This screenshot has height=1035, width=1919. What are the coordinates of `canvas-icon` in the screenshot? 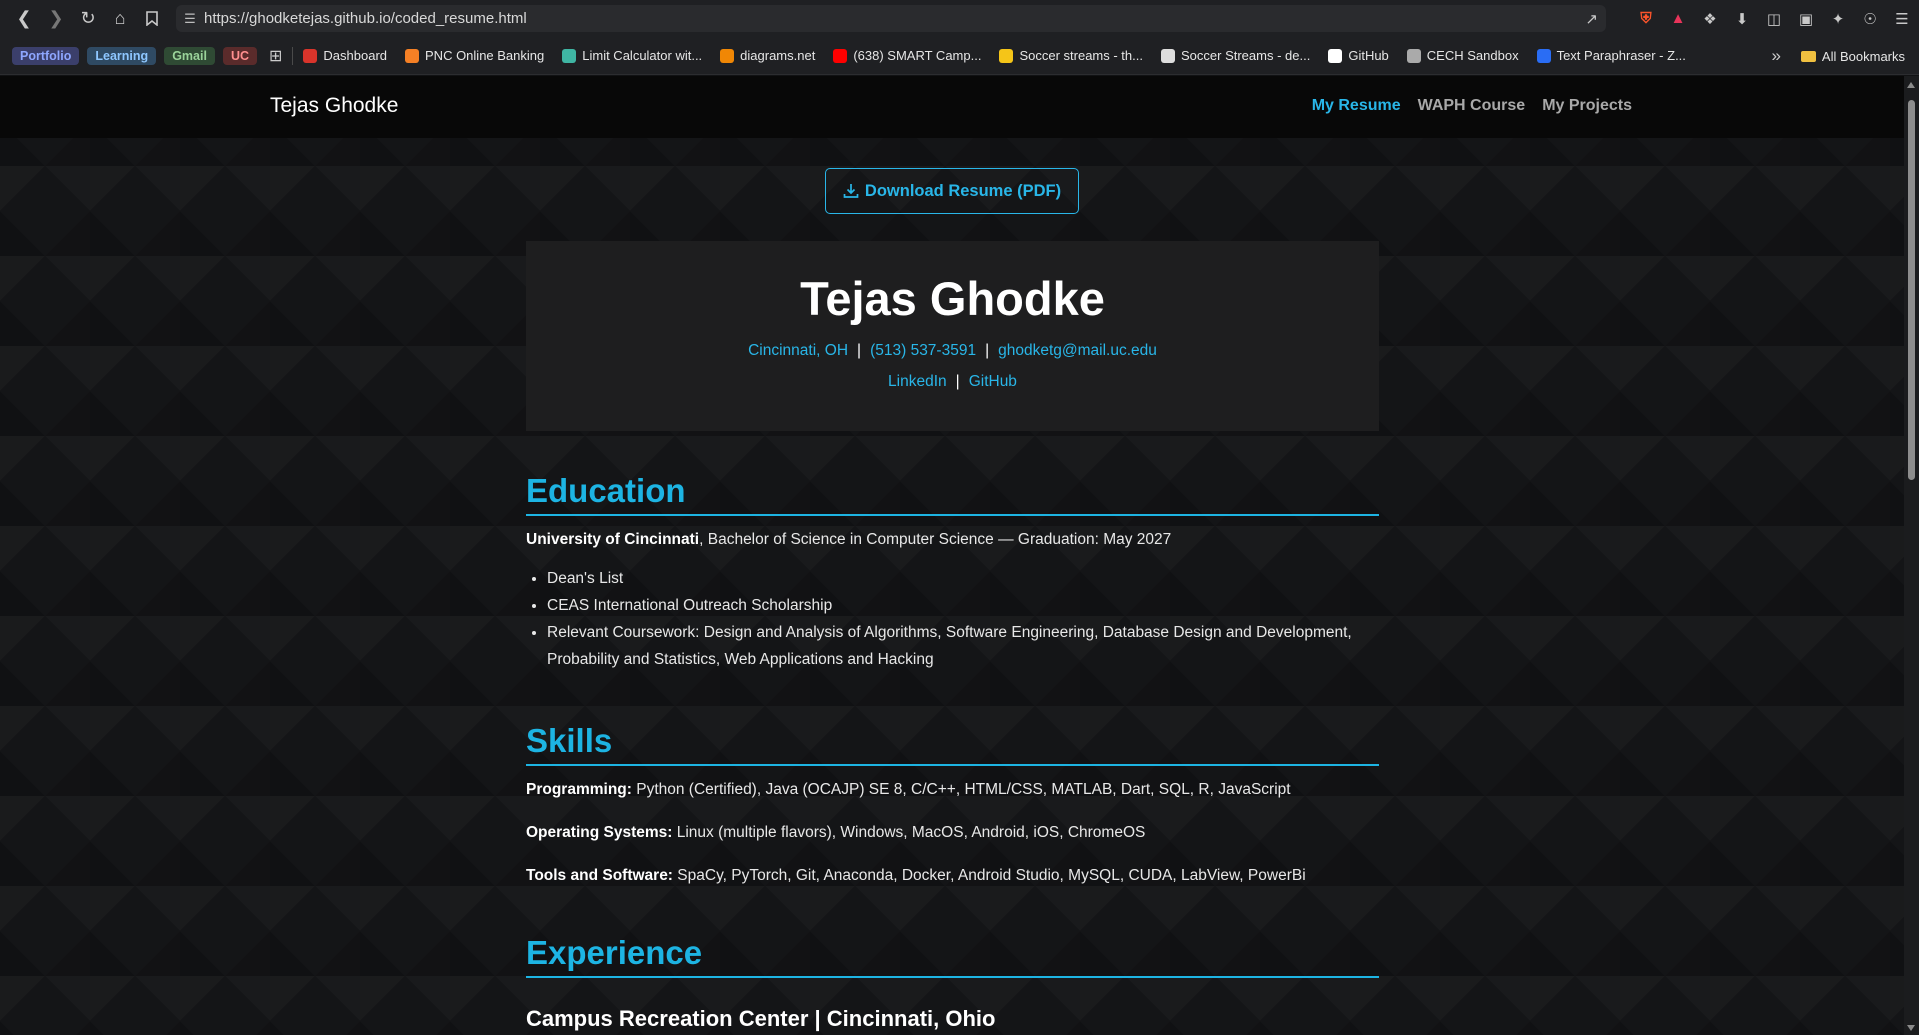 It's located at (310, 55).